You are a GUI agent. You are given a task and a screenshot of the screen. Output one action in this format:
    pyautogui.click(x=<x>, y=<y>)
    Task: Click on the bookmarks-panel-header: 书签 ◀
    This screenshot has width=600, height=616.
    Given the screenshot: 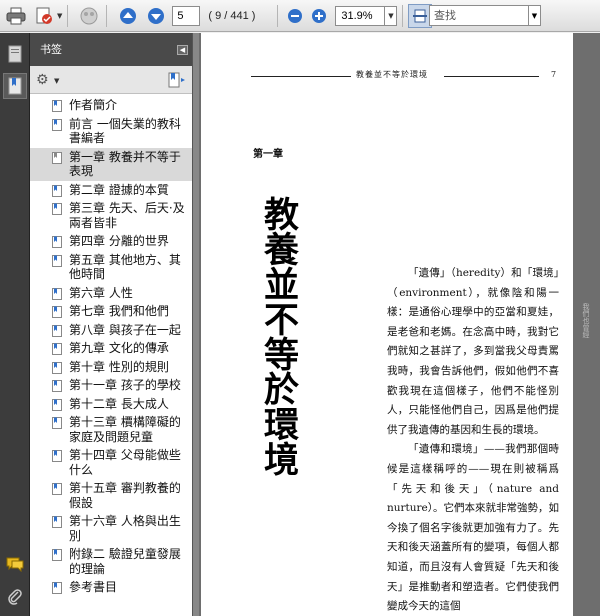 What is the action you would take?
    pyautogui.click(x=111, y=49)
    